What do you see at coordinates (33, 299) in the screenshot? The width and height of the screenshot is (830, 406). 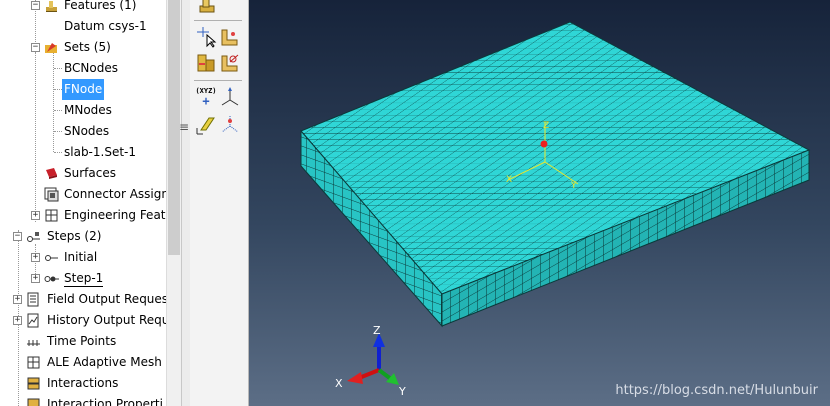 I see `field-output-icon` at bounding box center [33, 299].